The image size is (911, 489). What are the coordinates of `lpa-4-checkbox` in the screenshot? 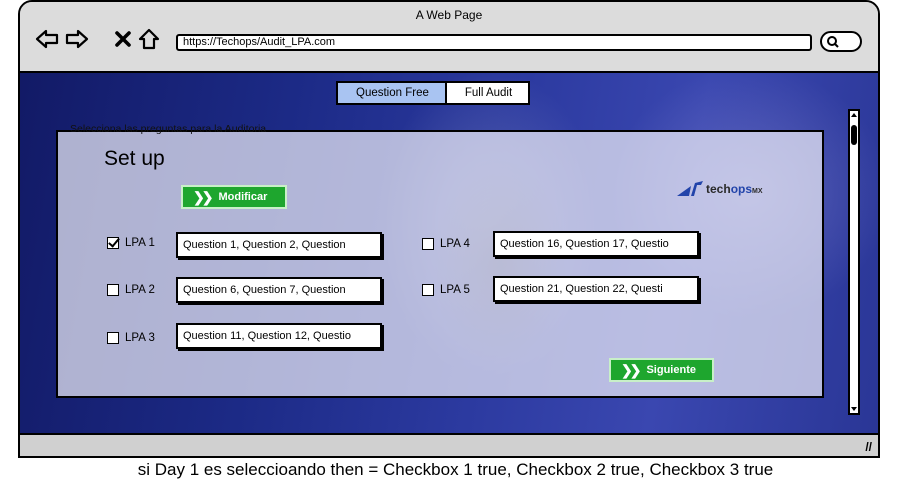 It's located at (428, 244).